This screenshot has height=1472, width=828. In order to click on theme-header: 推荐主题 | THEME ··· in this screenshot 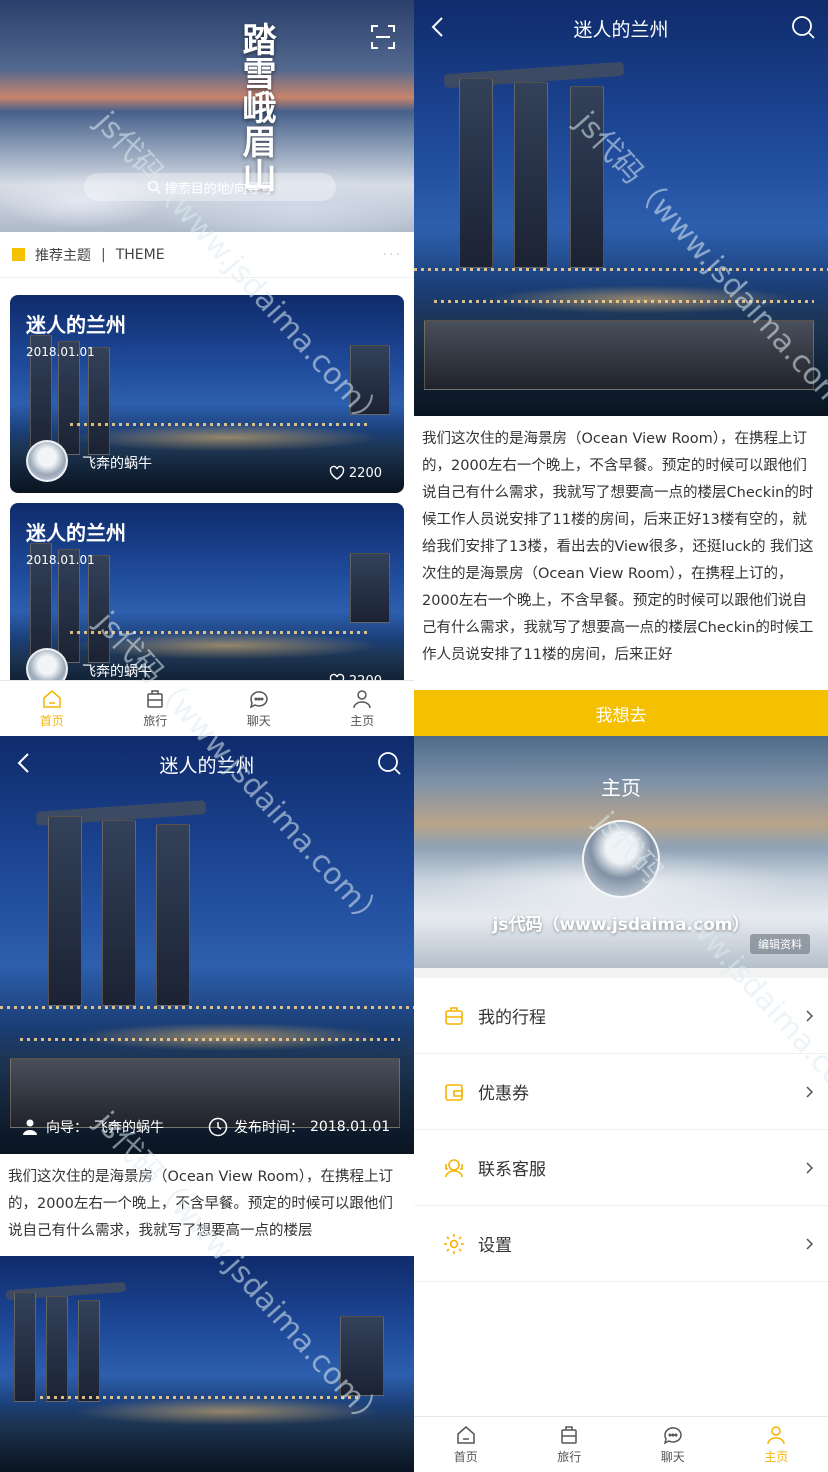, I will do `click(207, 255)`.